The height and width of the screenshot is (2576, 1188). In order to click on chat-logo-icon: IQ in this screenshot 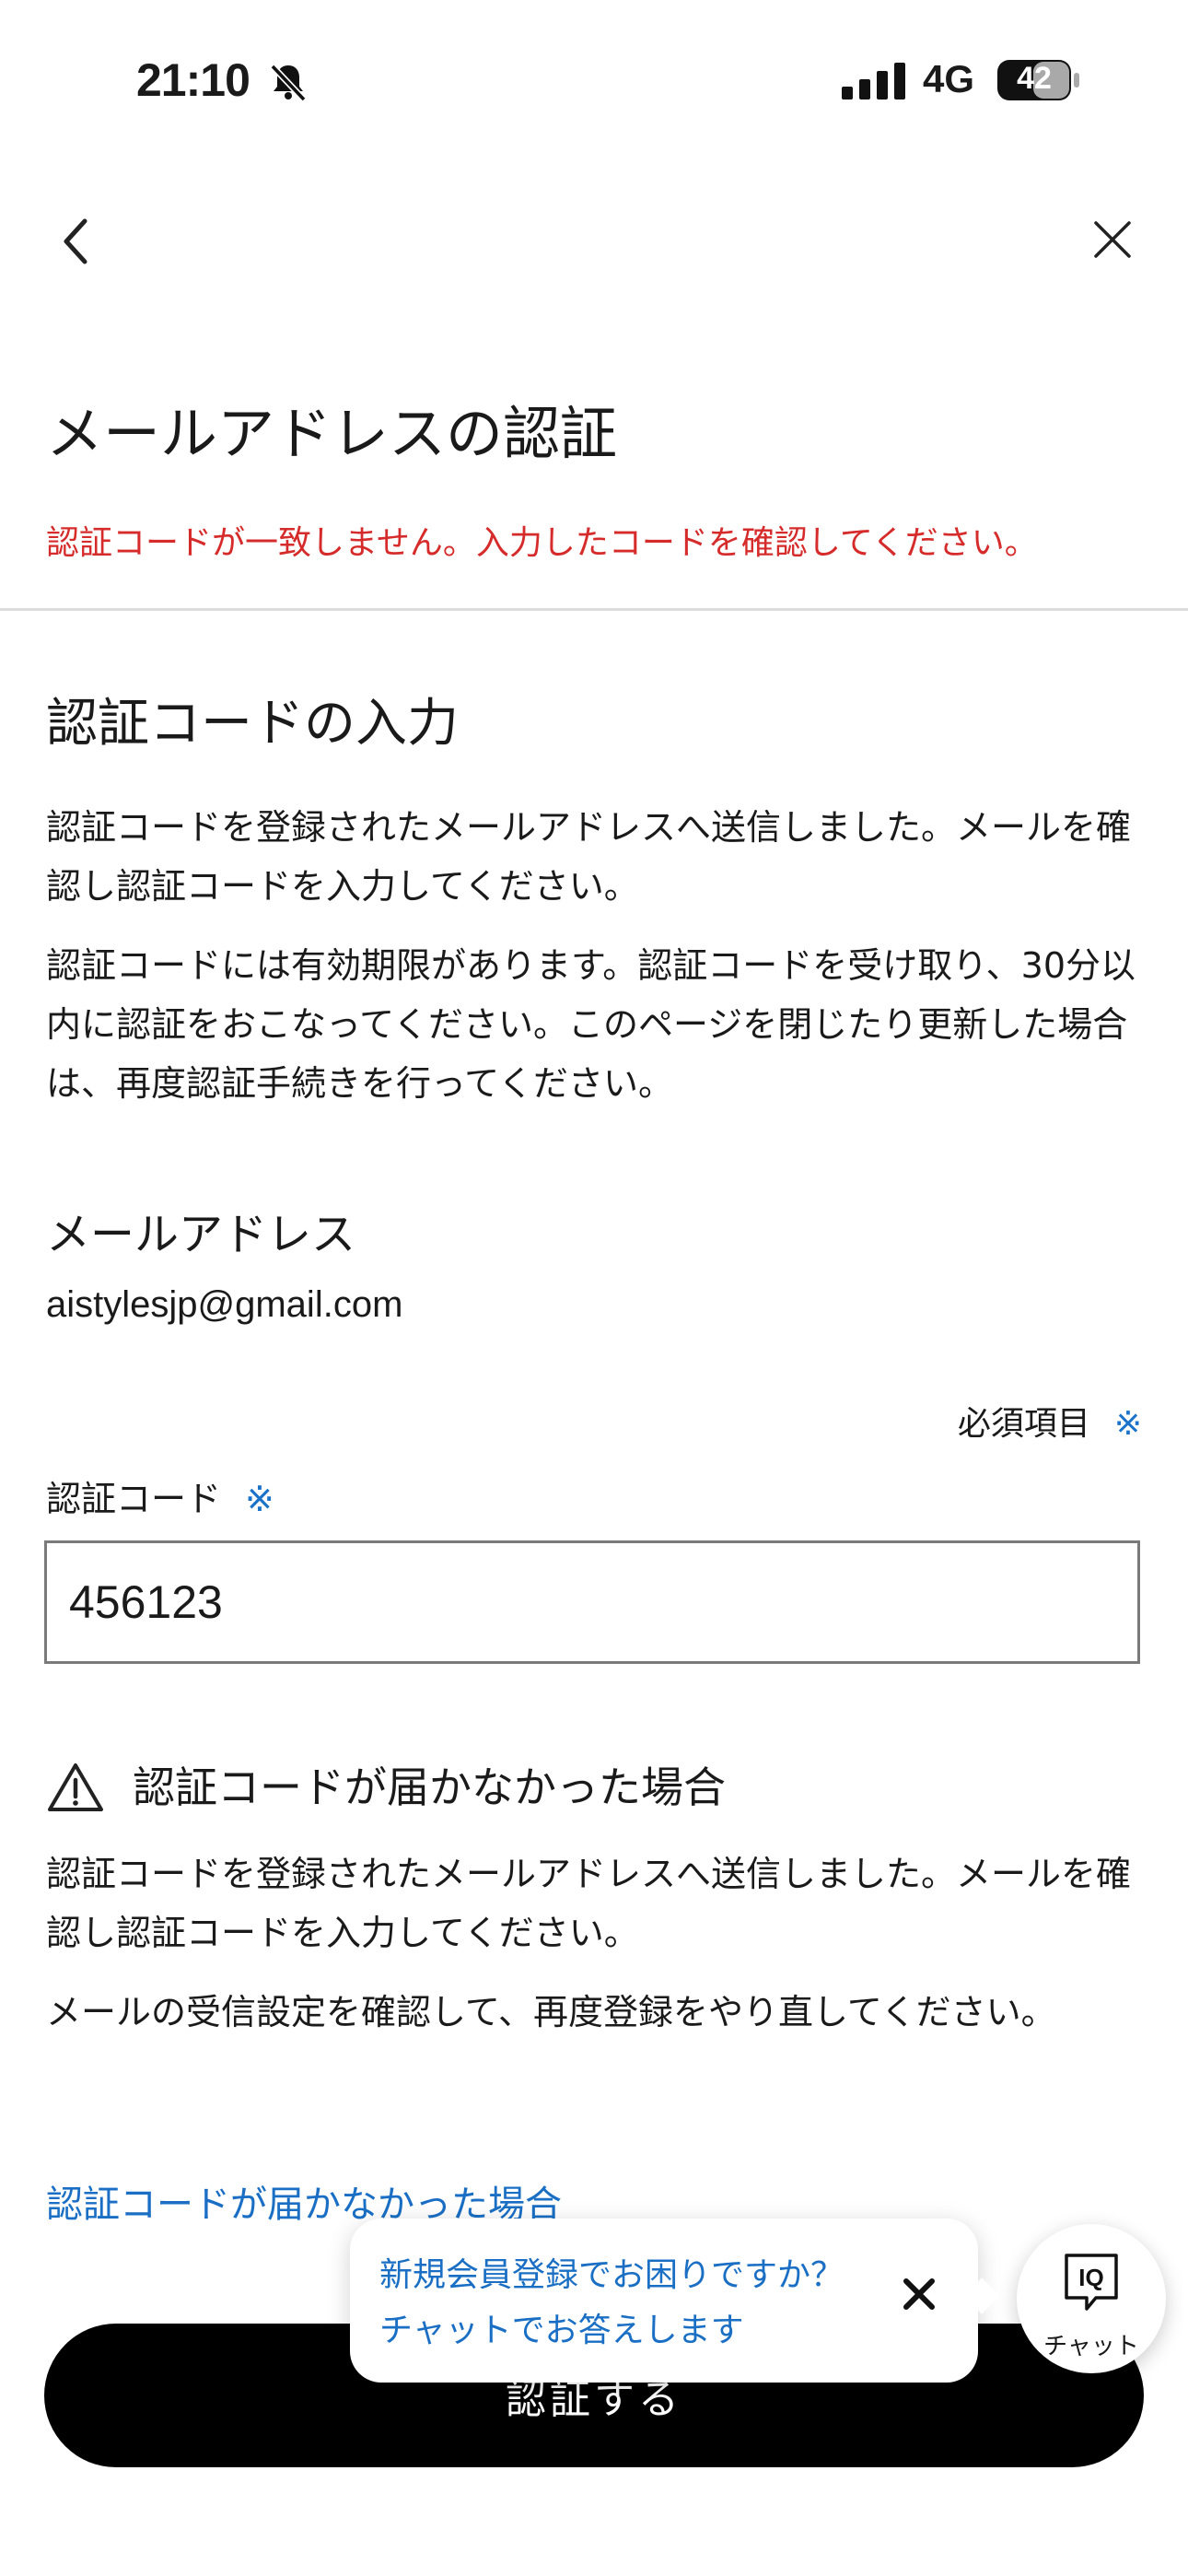, I will do `click(1091, 2282)`.